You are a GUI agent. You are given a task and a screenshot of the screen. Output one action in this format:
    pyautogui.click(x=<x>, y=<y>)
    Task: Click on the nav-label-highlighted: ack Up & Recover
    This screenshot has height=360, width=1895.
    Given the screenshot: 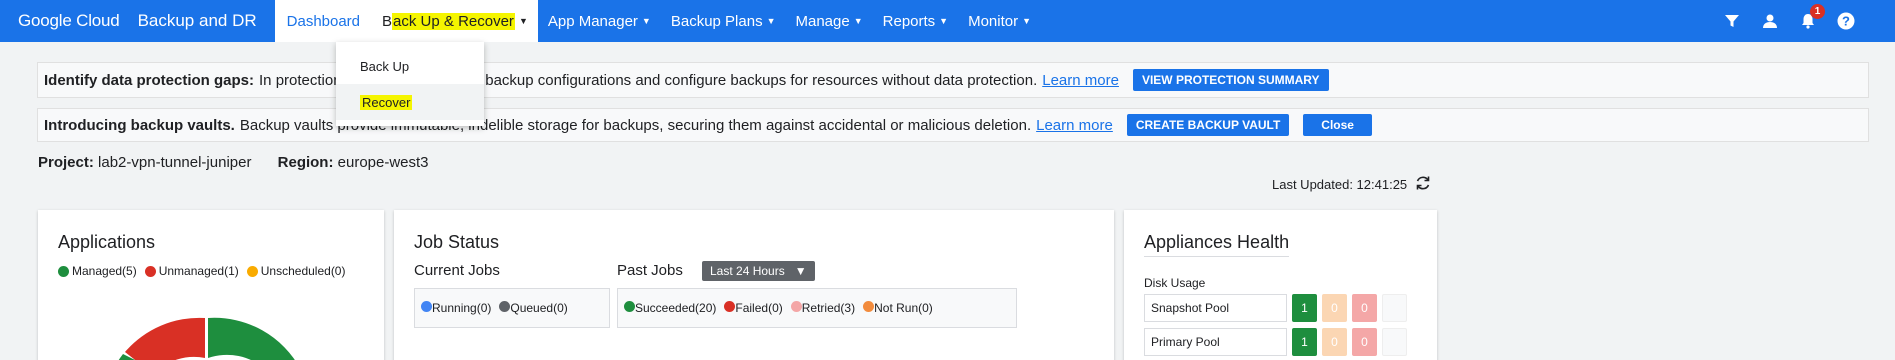 What is the action you would take?
    pyautogui.click(x=453, y=21)
    